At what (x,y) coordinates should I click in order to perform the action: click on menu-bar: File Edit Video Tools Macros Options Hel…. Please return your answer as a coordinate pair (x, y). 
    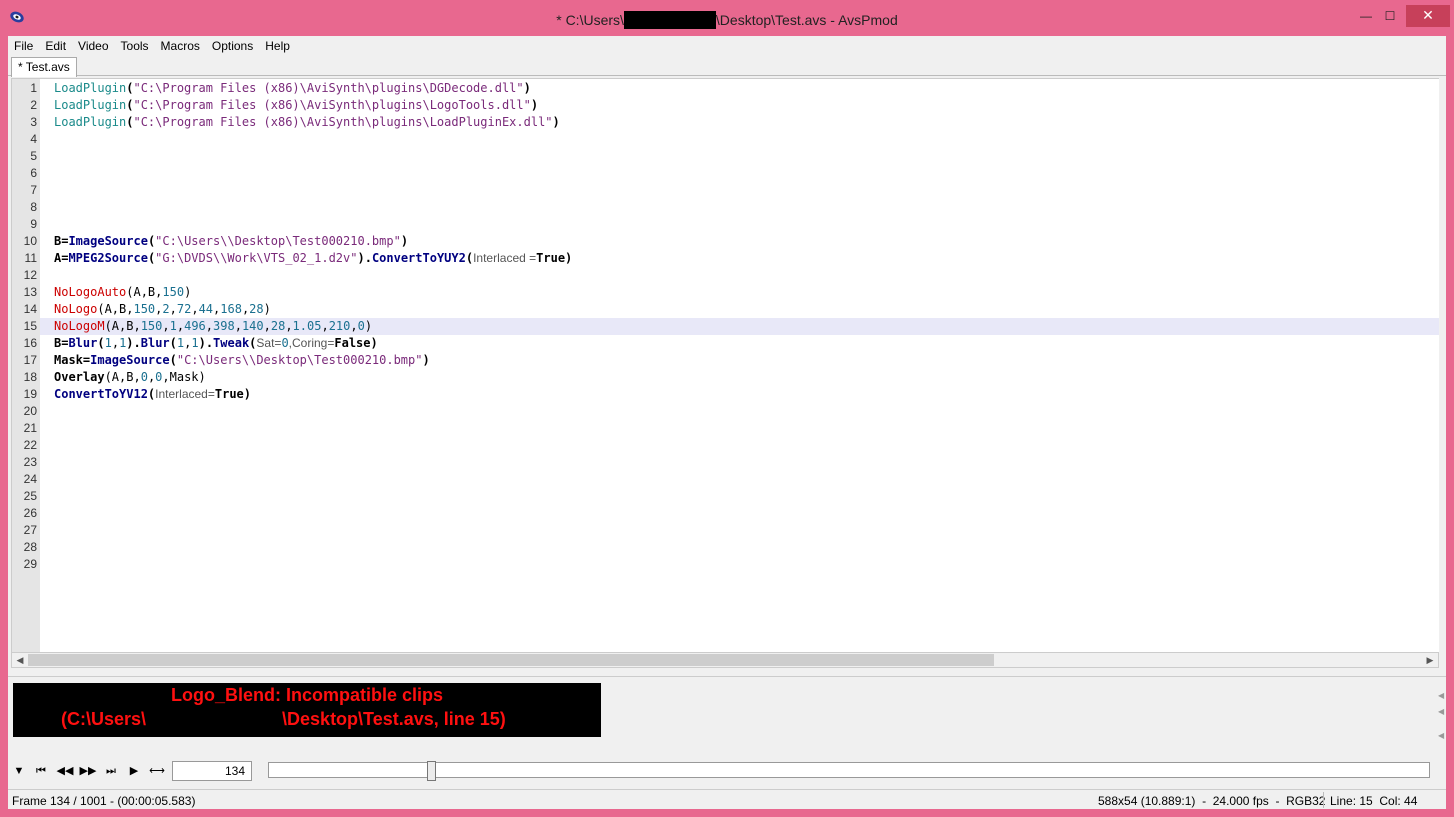
    Looking at the image, I should click on (727, 46).